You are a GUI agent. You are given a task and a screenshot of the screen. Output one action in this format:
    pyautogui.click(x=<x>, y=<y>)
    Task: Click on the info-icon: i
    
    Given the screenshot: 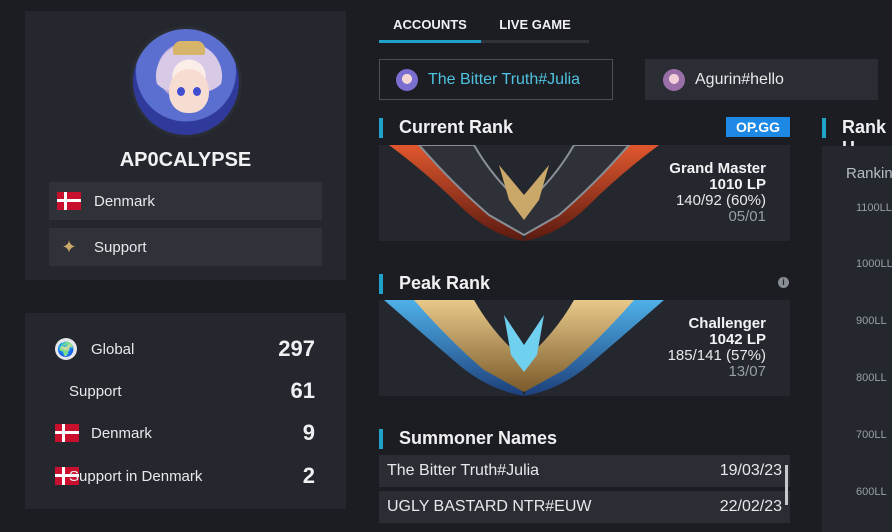 What is the action you would take?
    pyautogui.click(x=783, y=282)
    